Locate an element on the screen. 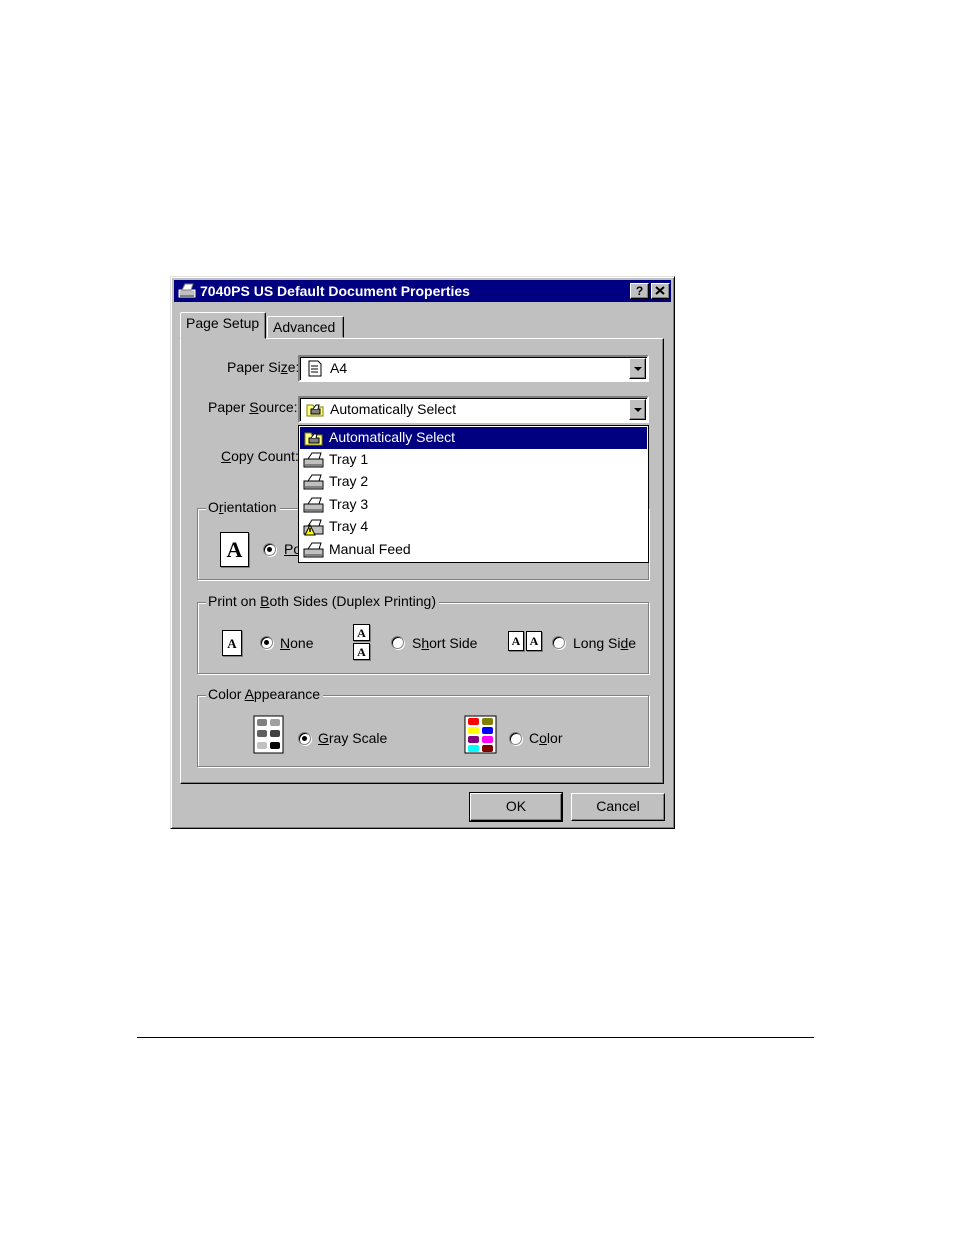  tab-advanced: Advanced is located at coordinates (305, 327).